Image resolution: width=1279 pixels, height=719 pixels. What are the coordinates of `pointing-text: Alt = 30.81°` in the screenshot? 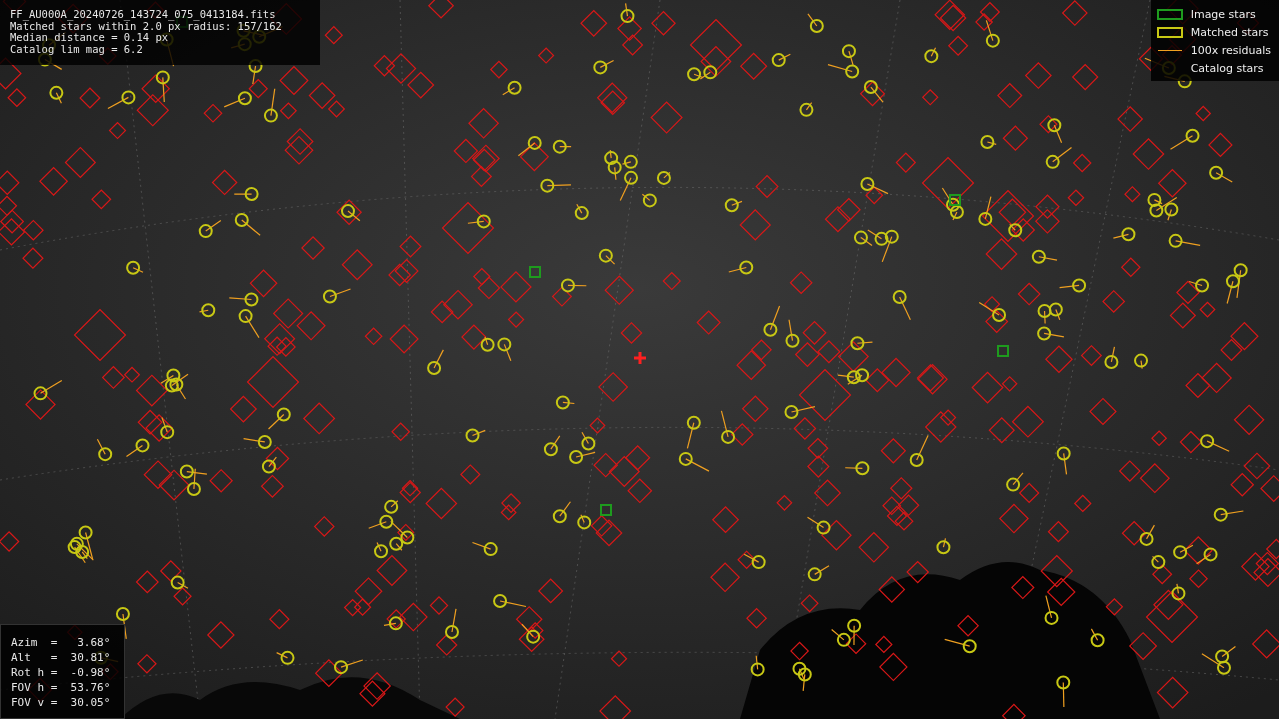 It's located at (61, 657).